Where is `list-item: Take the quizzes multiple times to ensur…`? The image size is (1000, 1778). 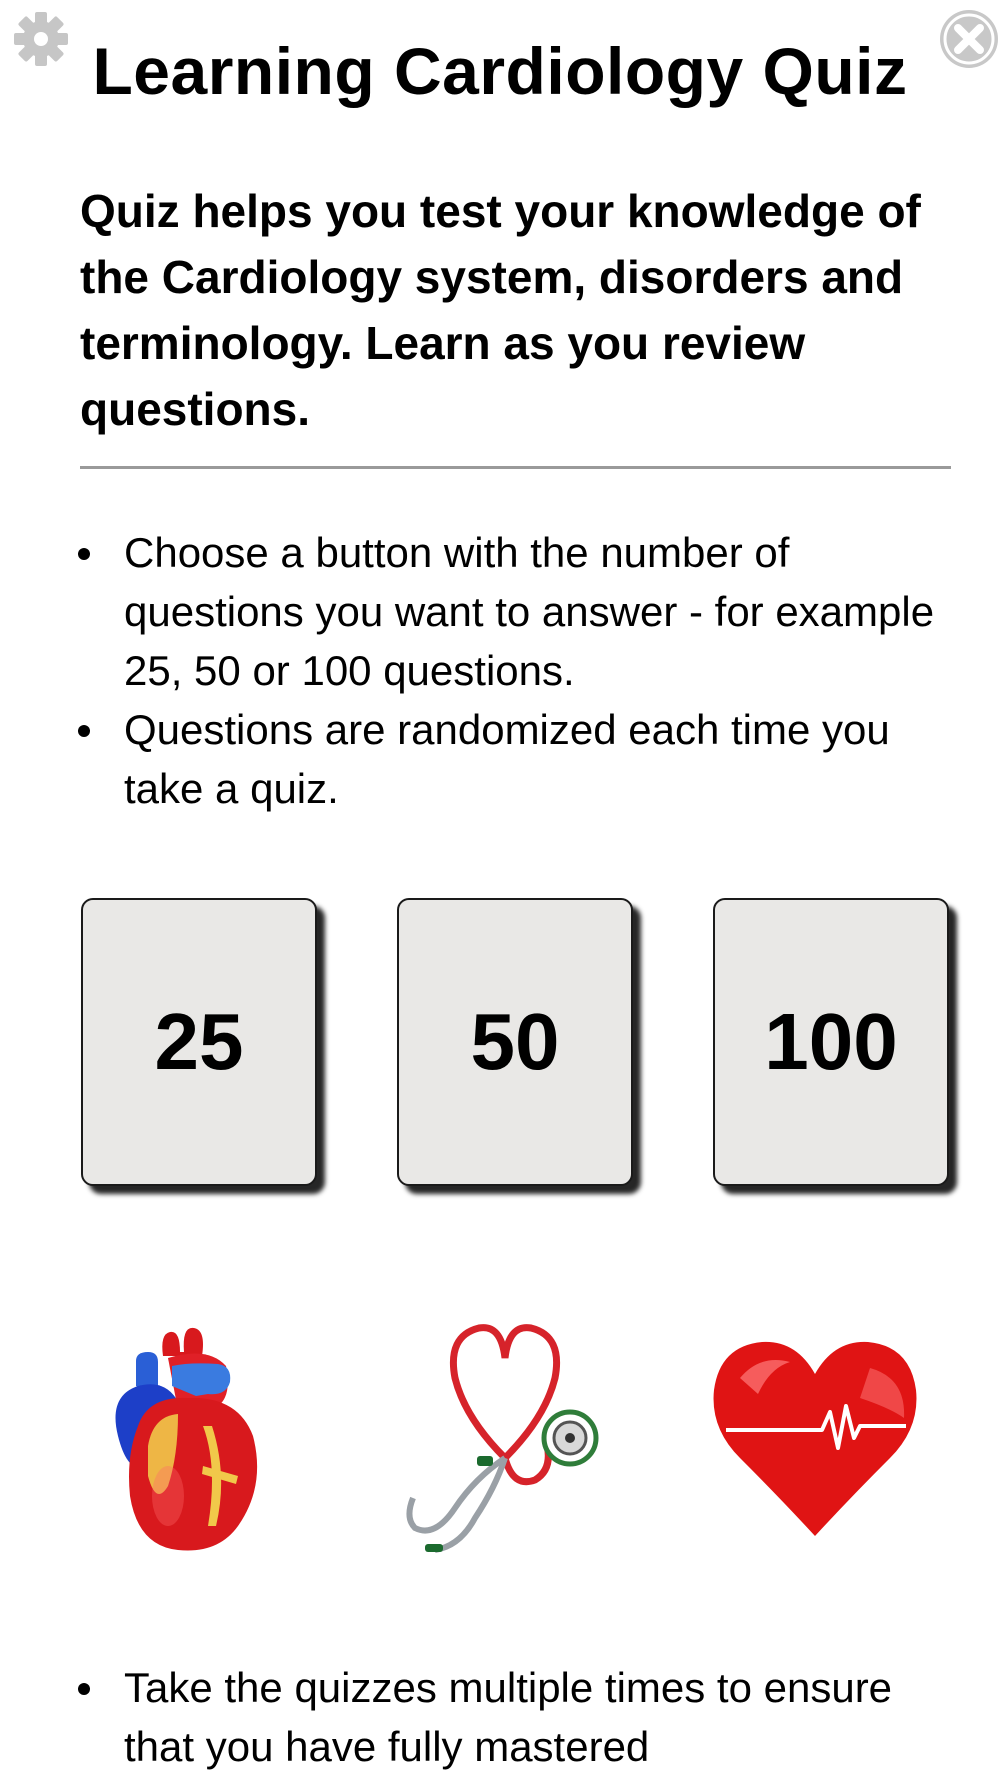
list-item: Take the quizzes multiple times to ensur… is located at coordinates (520, 1717).